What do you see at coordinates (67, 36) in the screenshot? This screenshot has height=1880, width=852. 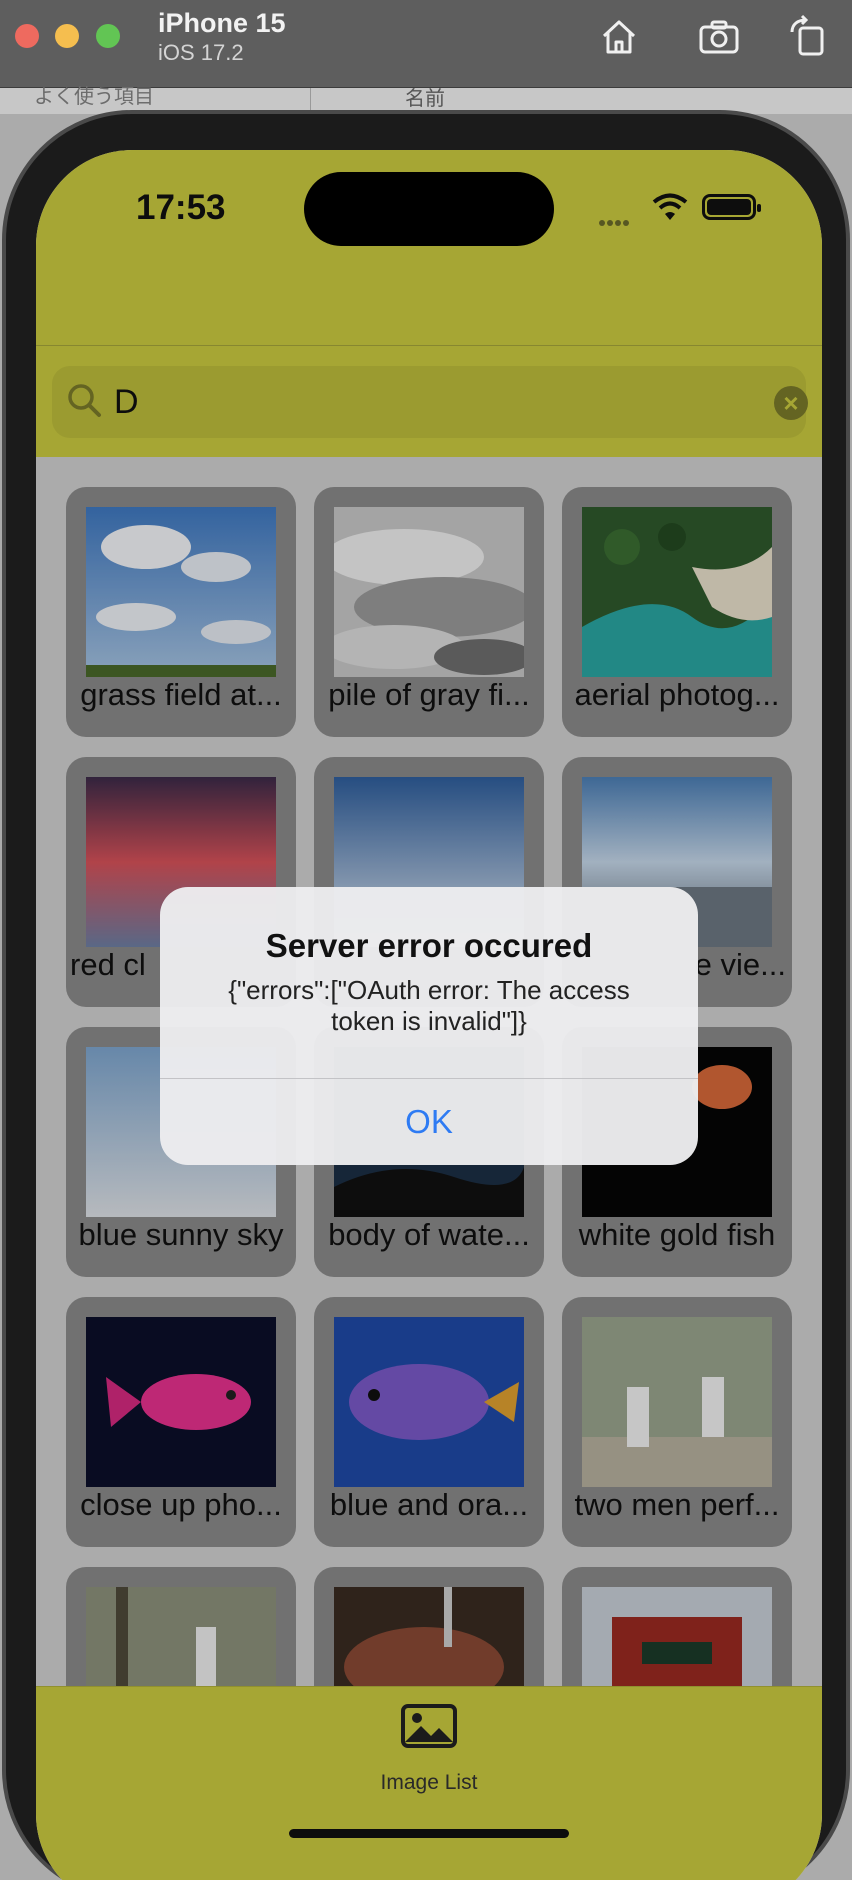 I see `minimize-window-button` at bounding box center [67, 36].